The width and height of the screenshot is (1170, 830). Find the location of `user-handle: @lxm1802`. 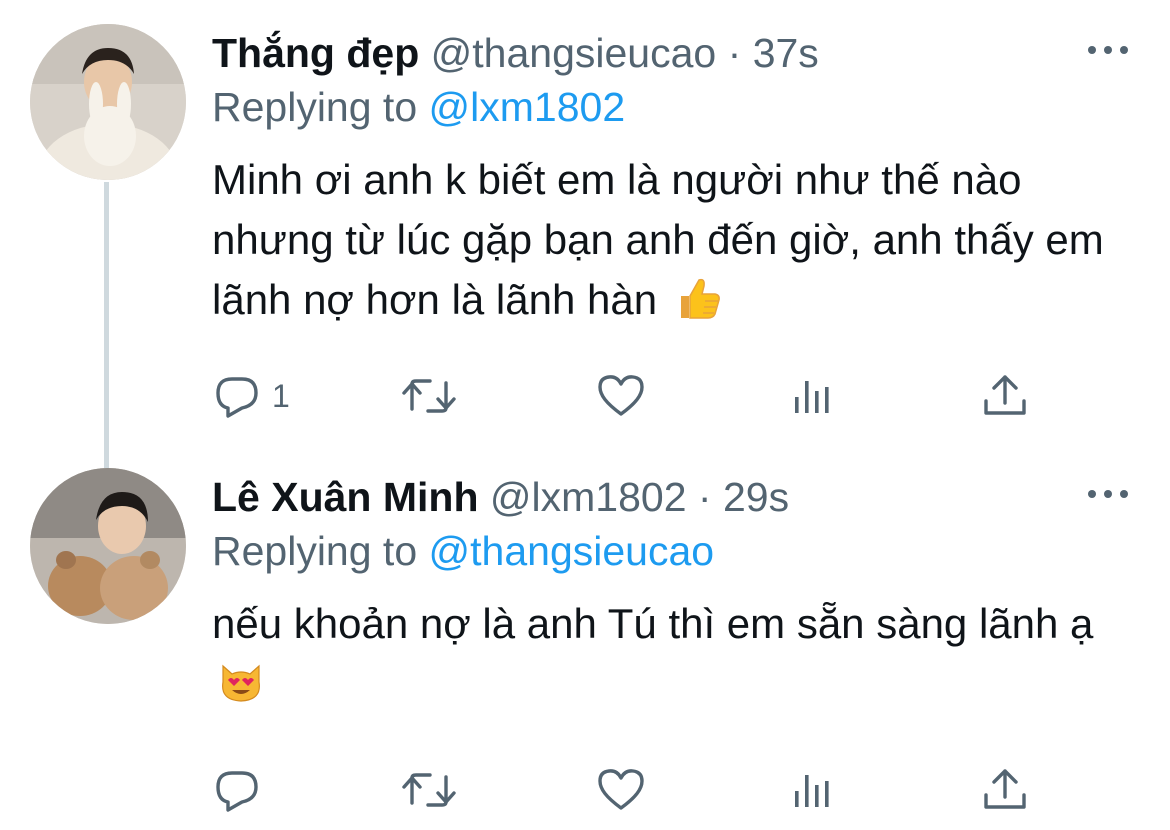

user-handle: @lxm1802 is located at coordinates (588, 497).